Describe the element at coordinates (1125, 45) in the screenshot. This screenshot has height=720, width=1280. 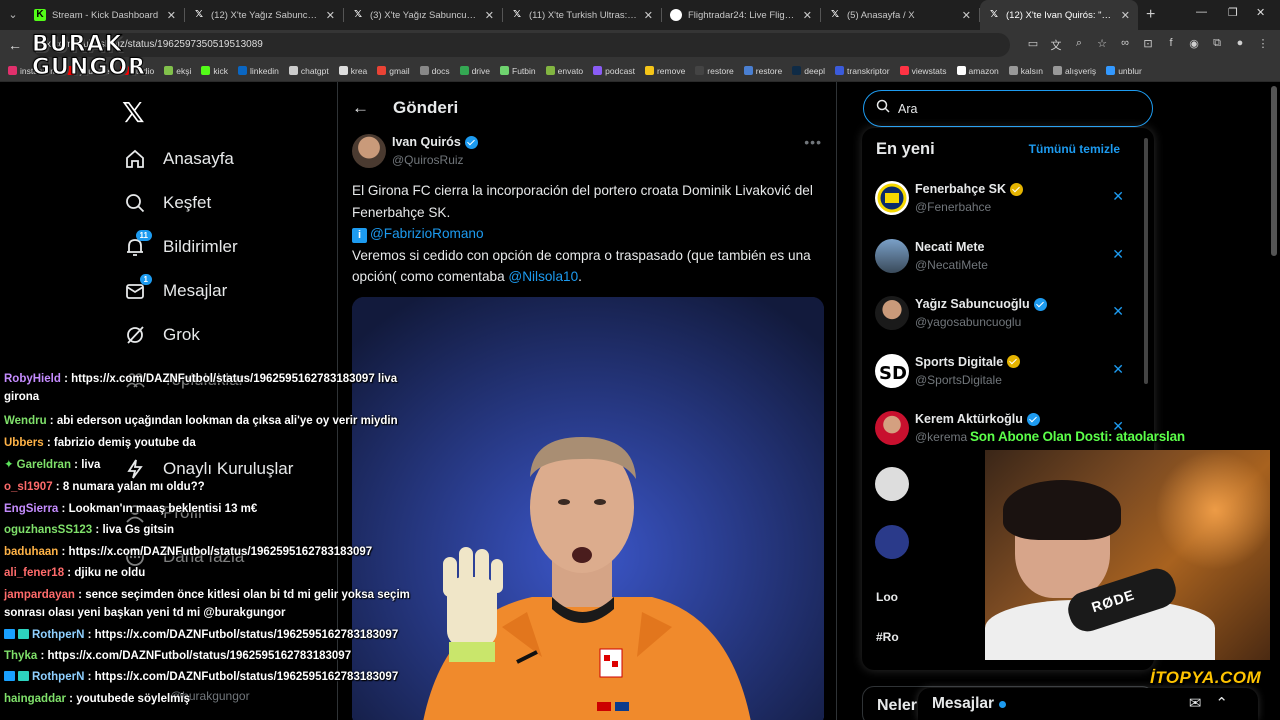
I see `extension-glasses-icon: ∞` at that location.